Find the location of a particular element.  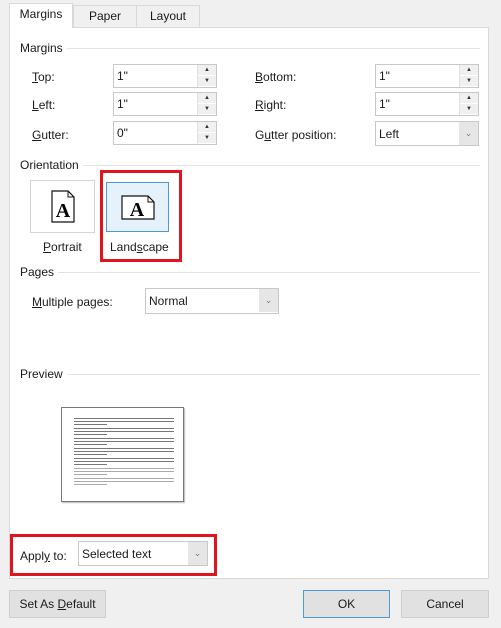

preview-group-label: Preview is located at coordinates (43, 374).